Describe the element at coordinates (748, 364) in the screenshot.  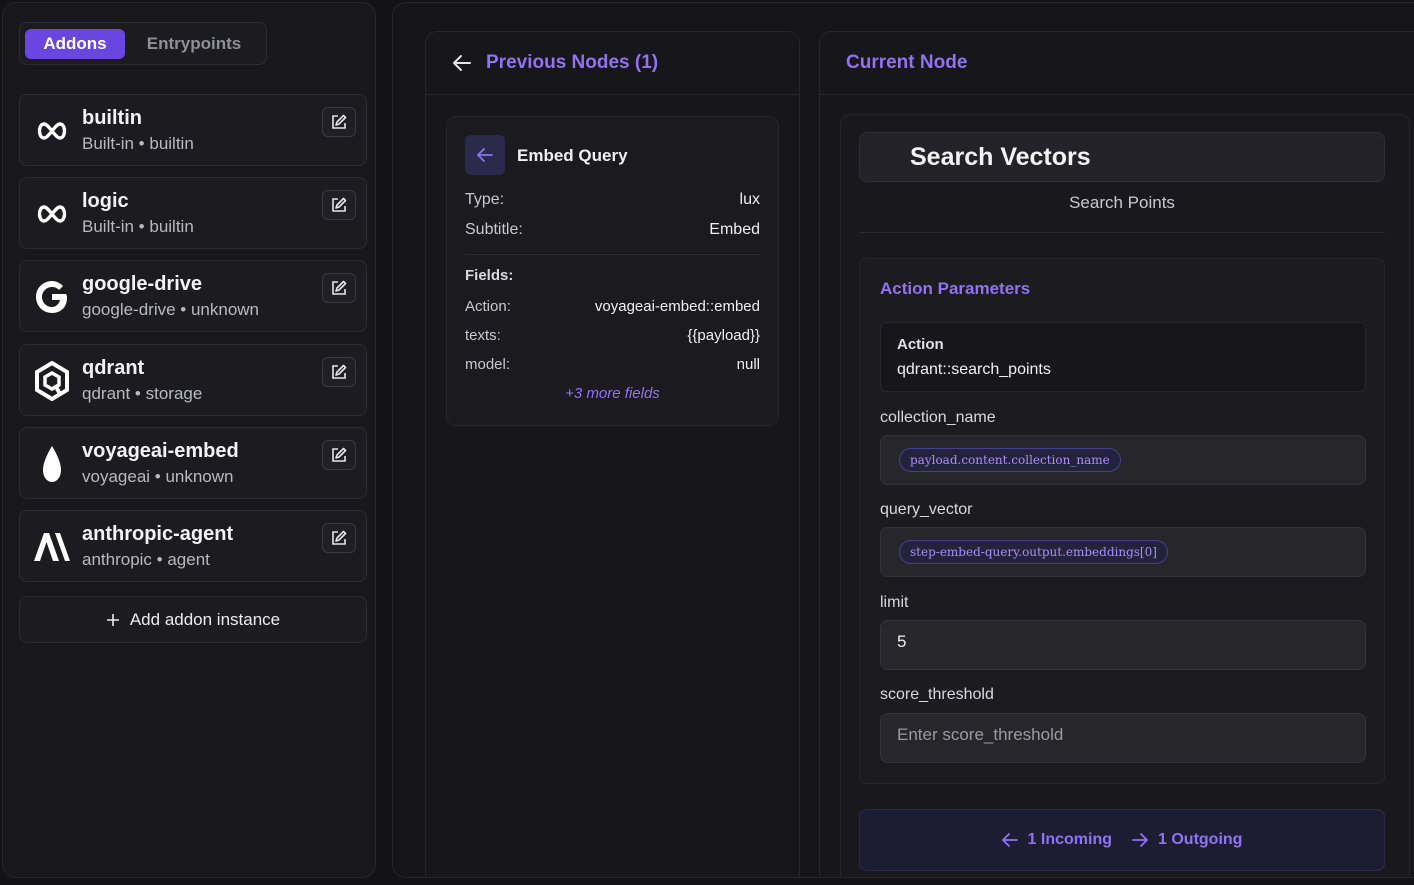
I see `field-value: null` at that location.